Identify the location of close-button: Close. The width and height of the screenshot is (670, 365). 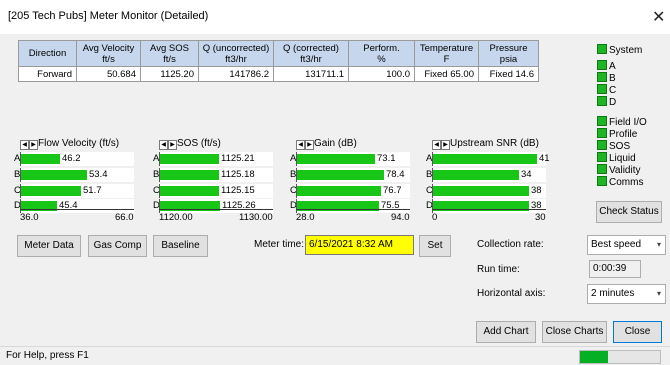
(637, 332).